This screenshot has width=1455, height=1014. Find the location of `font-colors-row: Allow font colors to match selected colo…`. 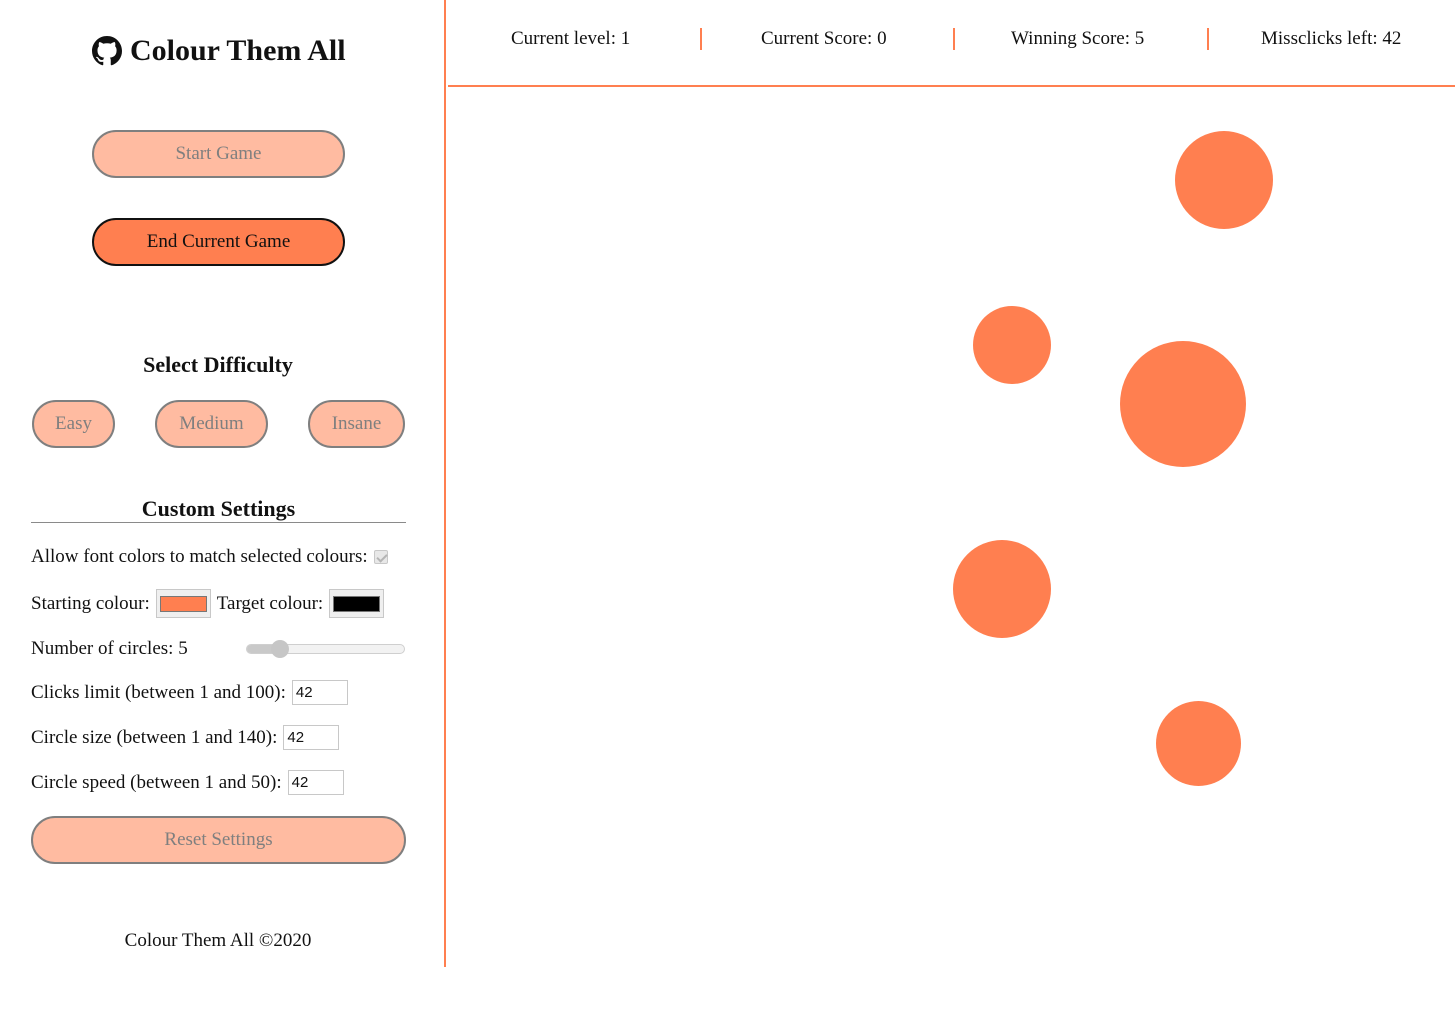

font-colors-row: Allow font colors to match selected colo… is located at coordinates (209, 557).